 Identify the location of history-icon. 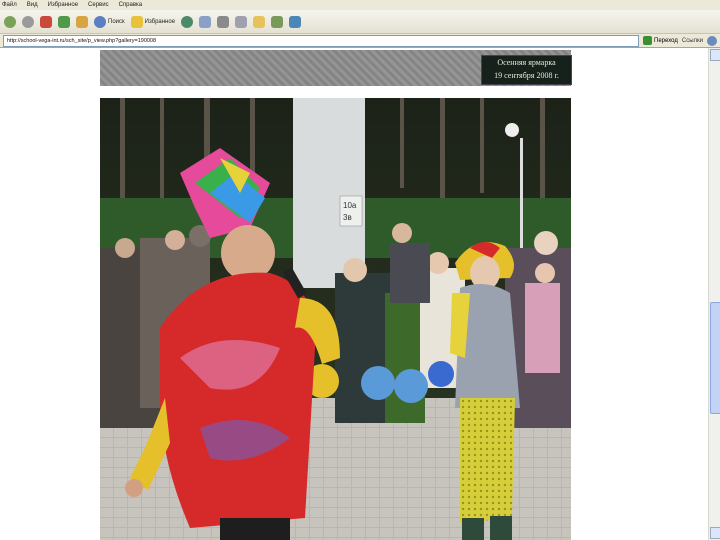
(187, 21).